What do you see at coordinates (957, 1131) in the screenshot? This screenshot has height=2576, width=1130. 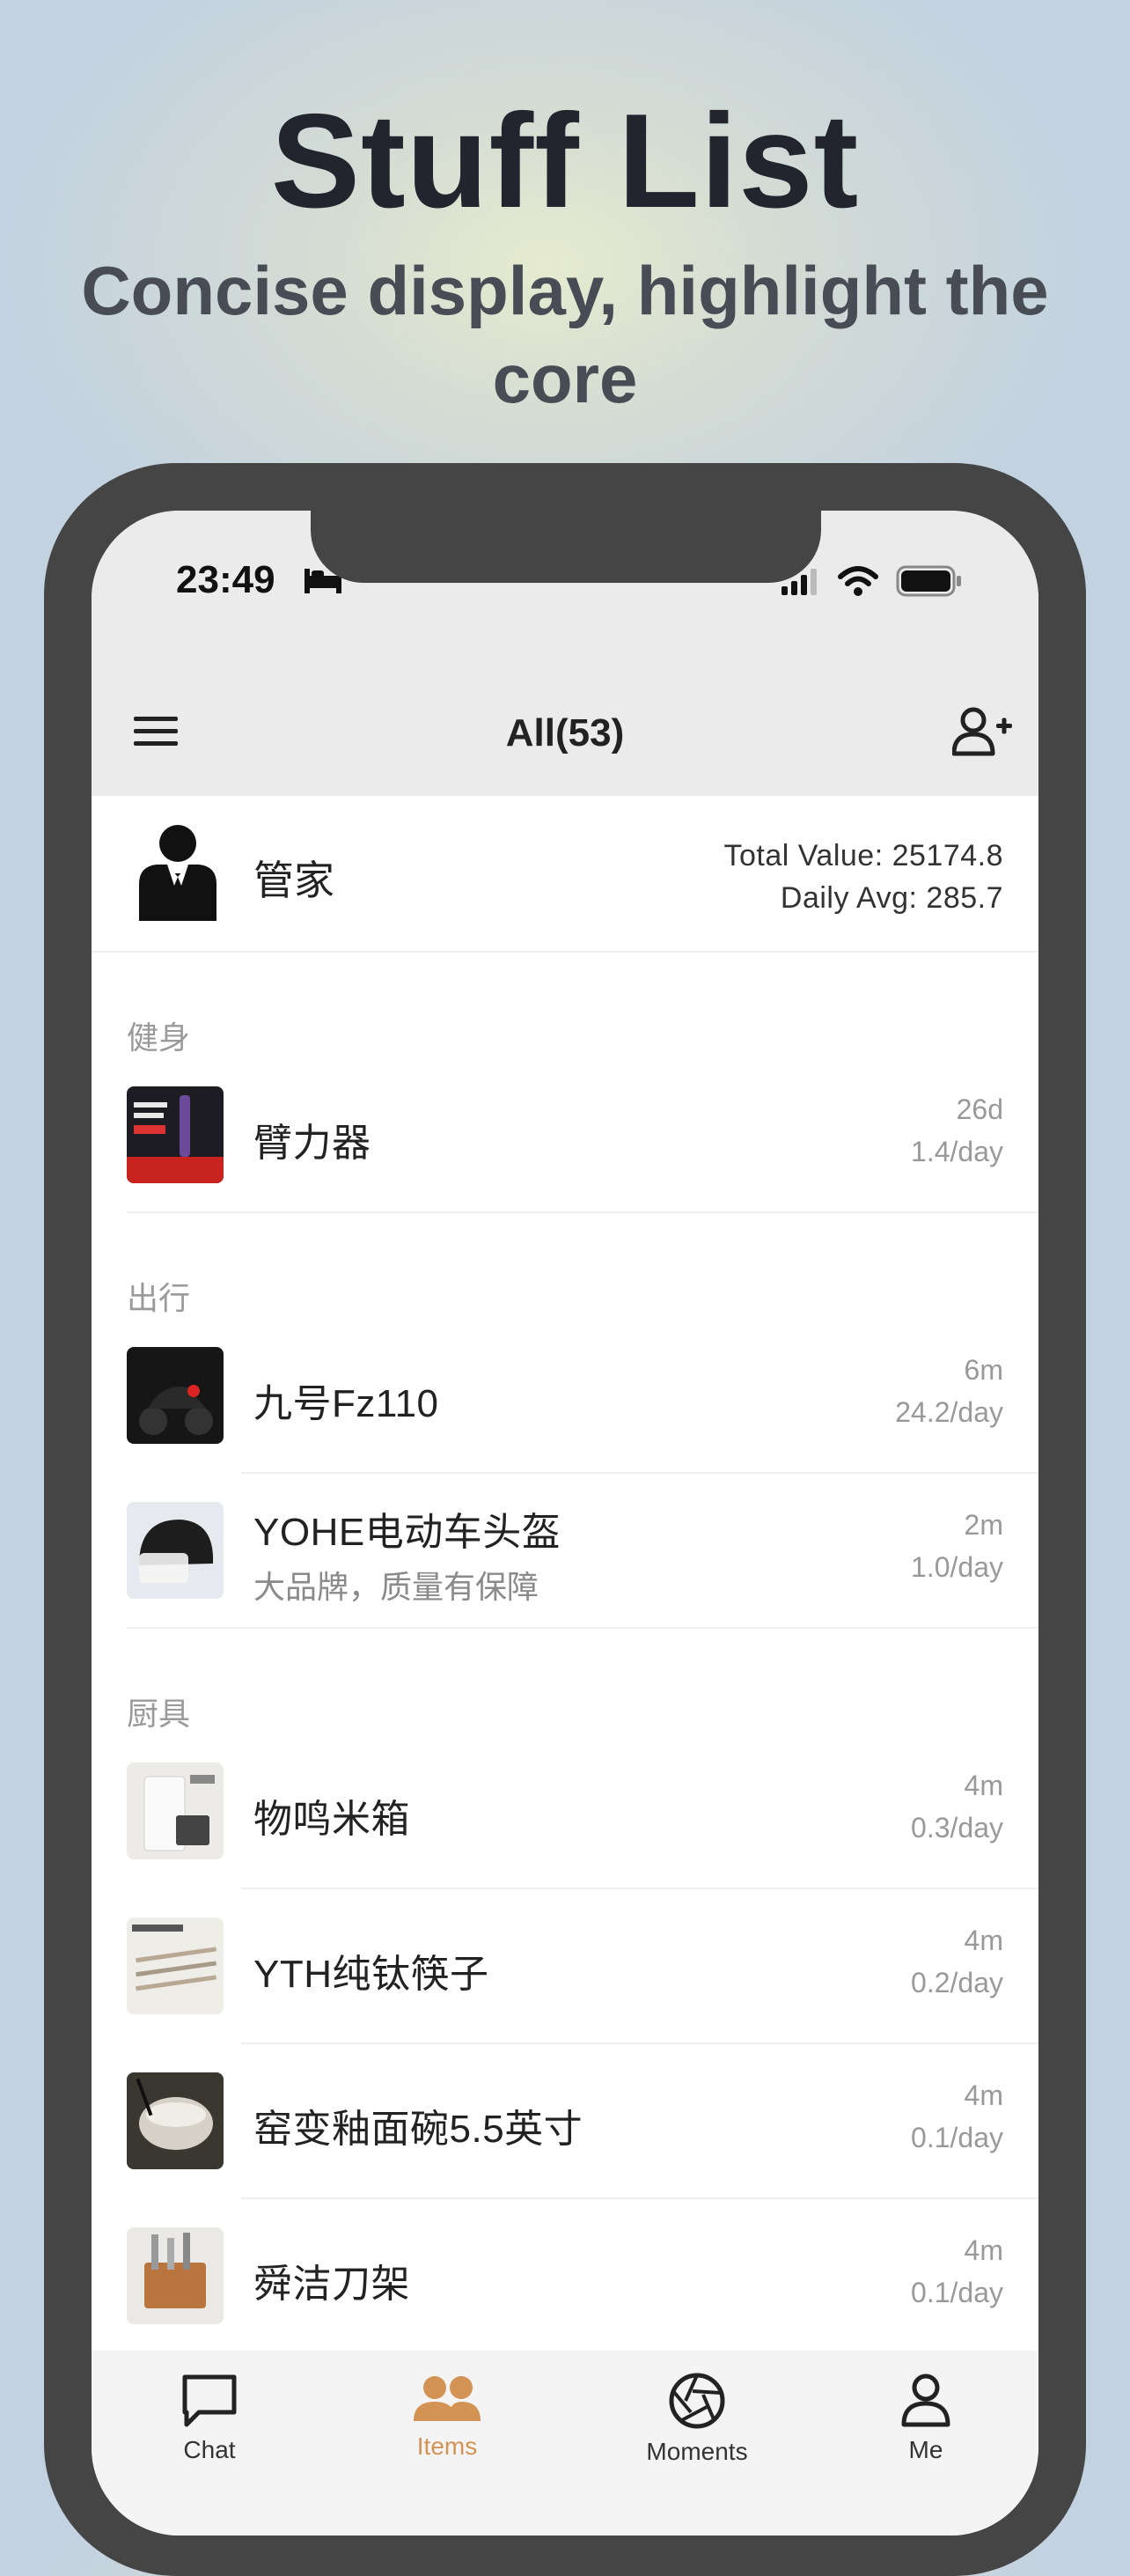 I see `item-meta: 26d 1.4/day` at bounding box center [957, 1131].